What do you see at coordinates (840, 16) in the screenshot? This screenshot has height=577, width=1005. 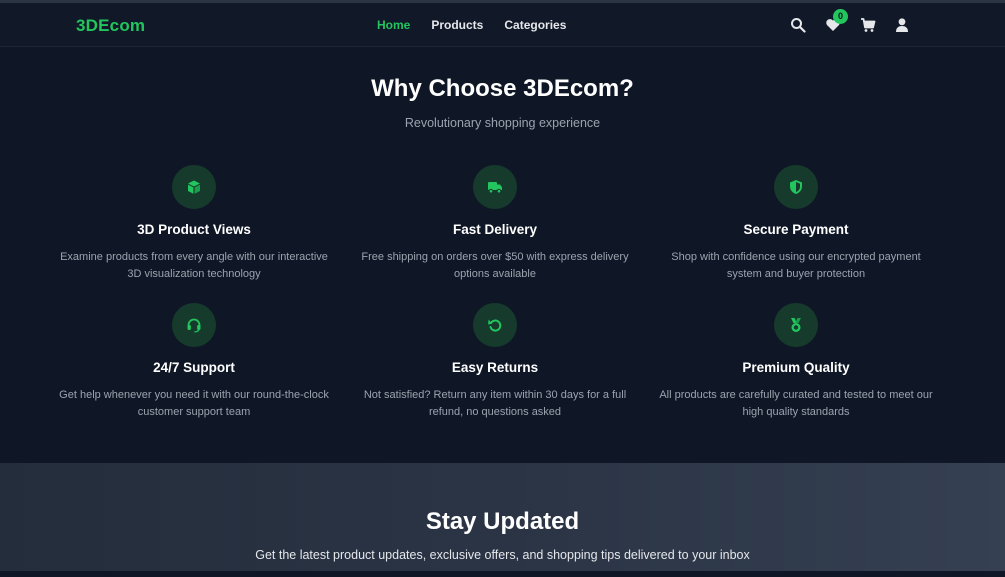 I see `wishlist-count-badge: 0` at bounding box center [840, 16].